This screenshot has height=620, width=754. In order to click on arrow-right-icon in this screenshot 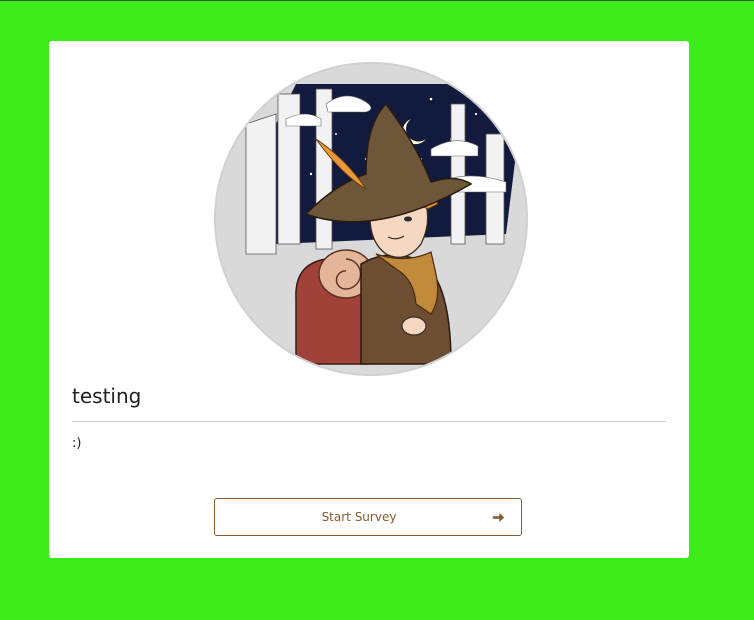, I will do `click(498, 517)`.